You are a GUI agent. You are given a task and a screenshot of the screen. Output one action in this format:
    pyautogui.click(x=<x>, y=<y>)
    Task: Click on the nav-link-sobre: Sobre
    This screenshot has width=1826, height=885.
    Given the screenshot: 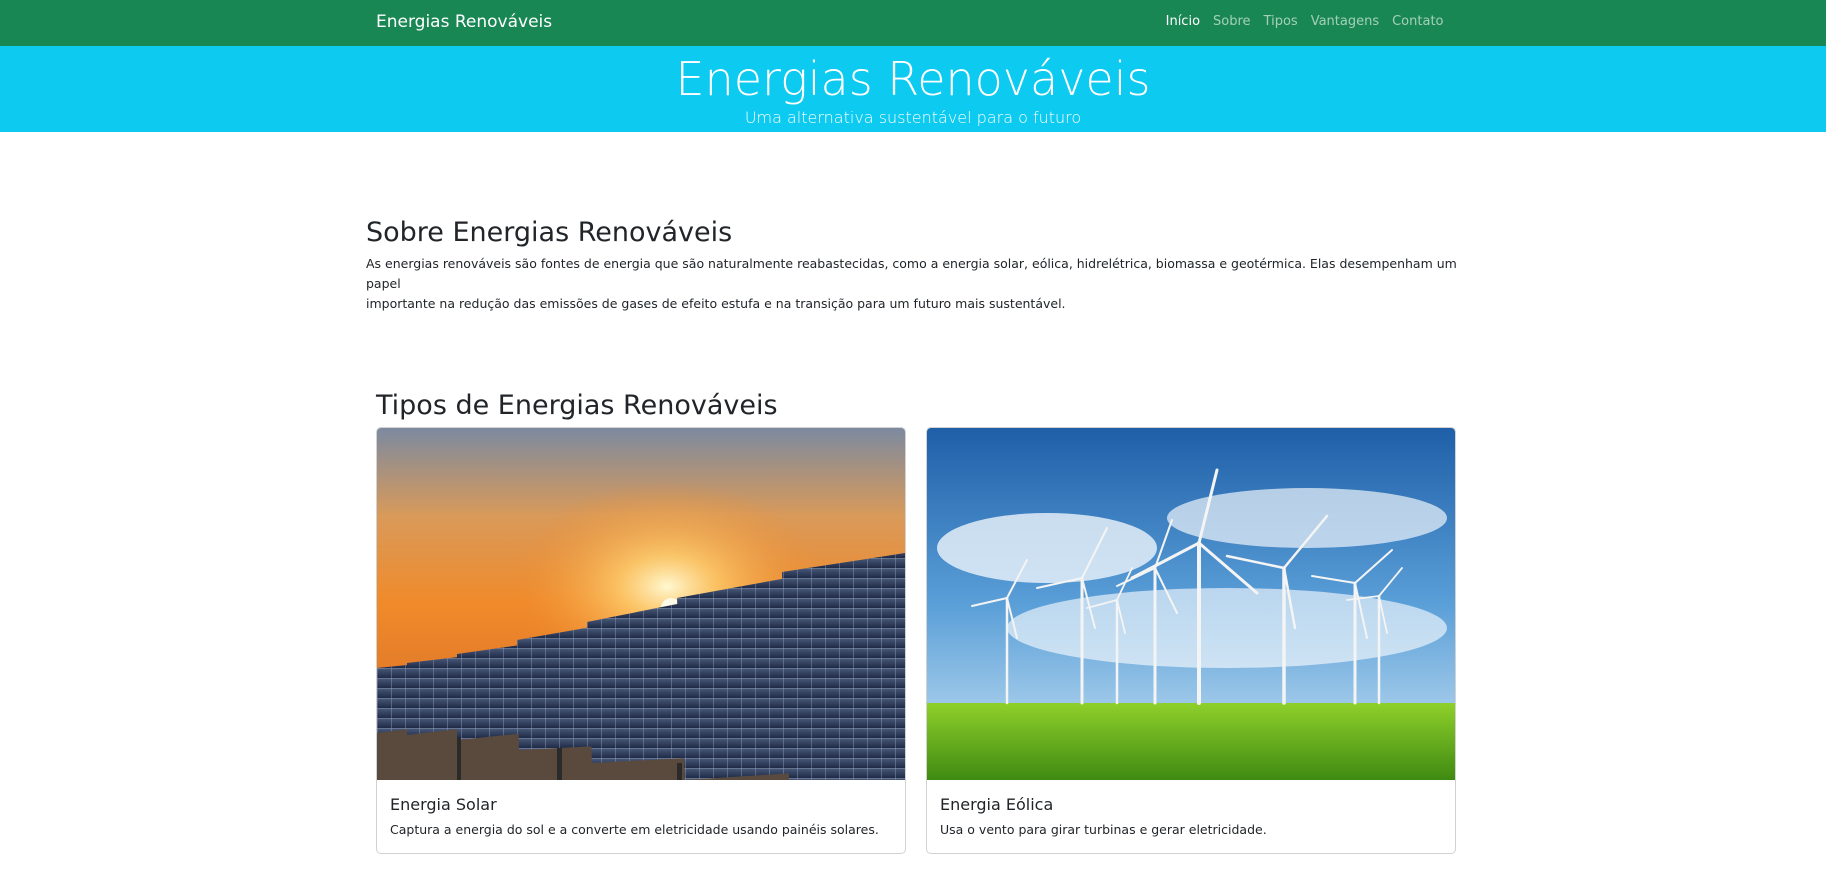 What is the action you would take?
    pyautogui.click(x=1232, y=21)
    